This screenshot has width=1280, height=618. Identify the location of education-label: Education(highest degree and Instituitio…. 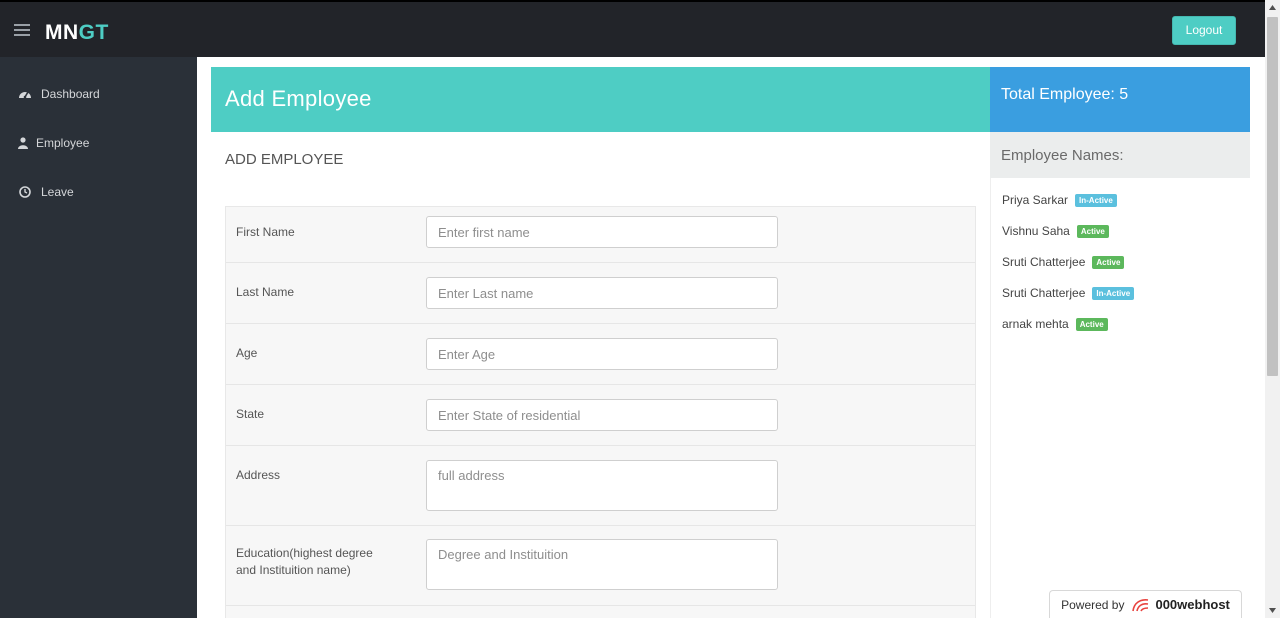
(304, 562).